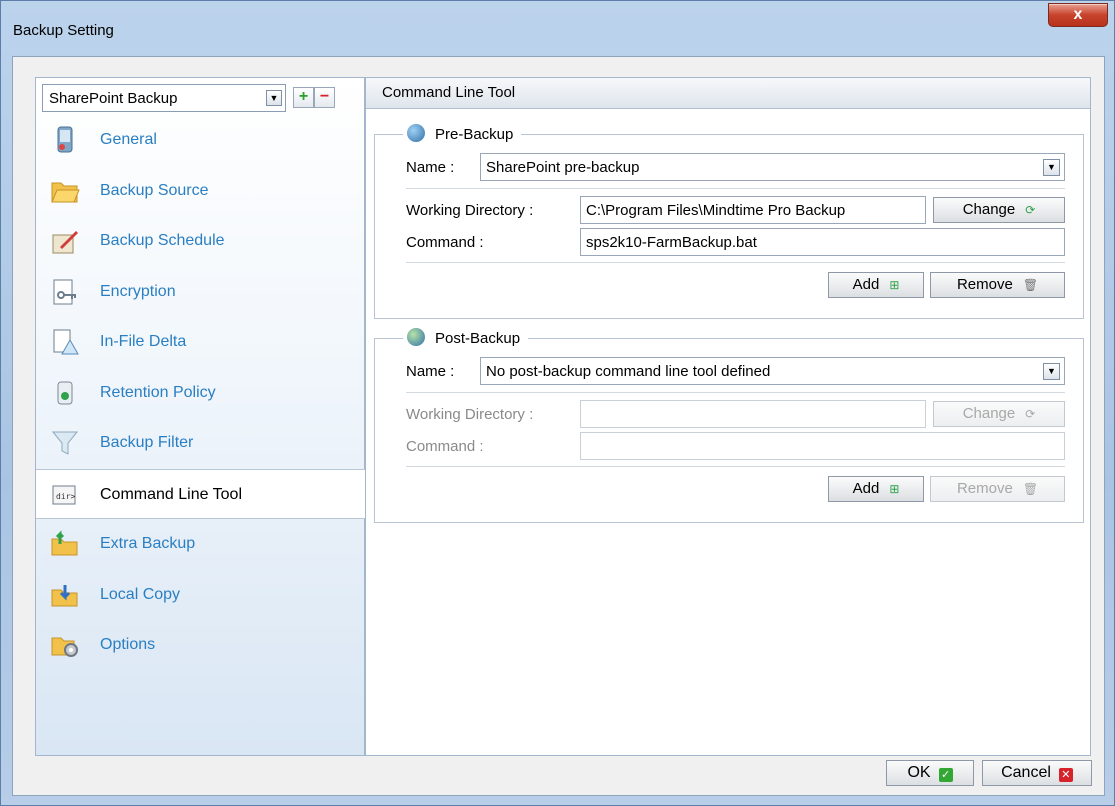  What do you see at coordinates (563, 167) in the screenshot?
I see `pre-backup-name-value: SharePoint pre-backup` at bounding box center [563, 167].